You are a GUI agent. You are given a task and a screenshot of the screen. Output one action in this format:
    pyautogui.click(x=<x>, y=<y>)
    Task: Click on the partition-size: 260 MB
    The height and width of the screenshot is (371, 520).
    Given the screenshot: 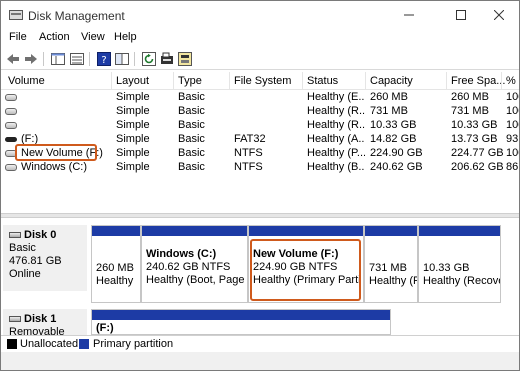 What is the action you would take?
    pyautogui.click(x=115, y=268)
    